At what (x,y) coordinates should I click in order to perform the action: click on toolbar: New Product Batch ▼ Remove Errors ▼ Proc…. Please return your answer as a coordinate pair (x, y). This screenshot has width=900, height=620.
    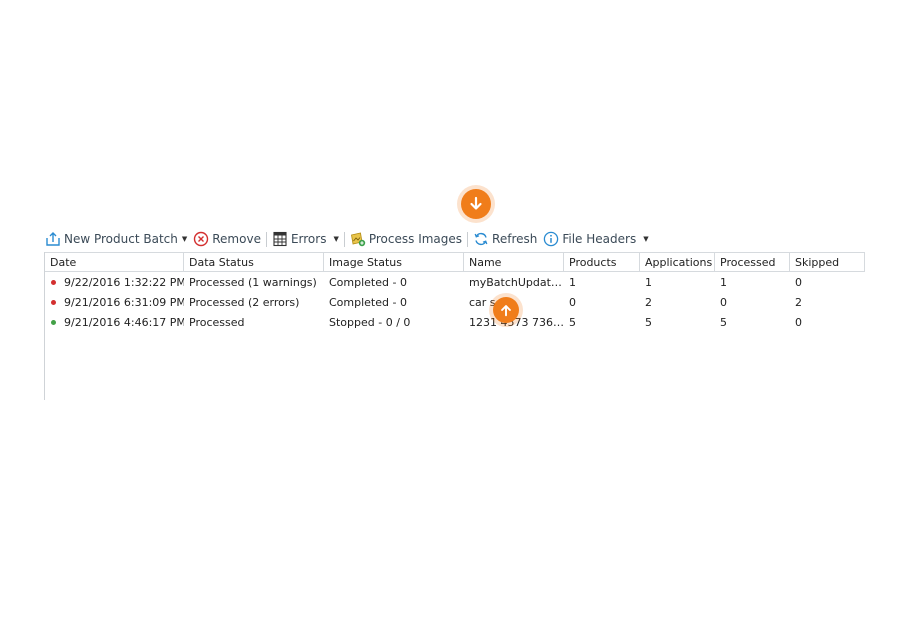
    Looking at the image, I should click on (347, 239).